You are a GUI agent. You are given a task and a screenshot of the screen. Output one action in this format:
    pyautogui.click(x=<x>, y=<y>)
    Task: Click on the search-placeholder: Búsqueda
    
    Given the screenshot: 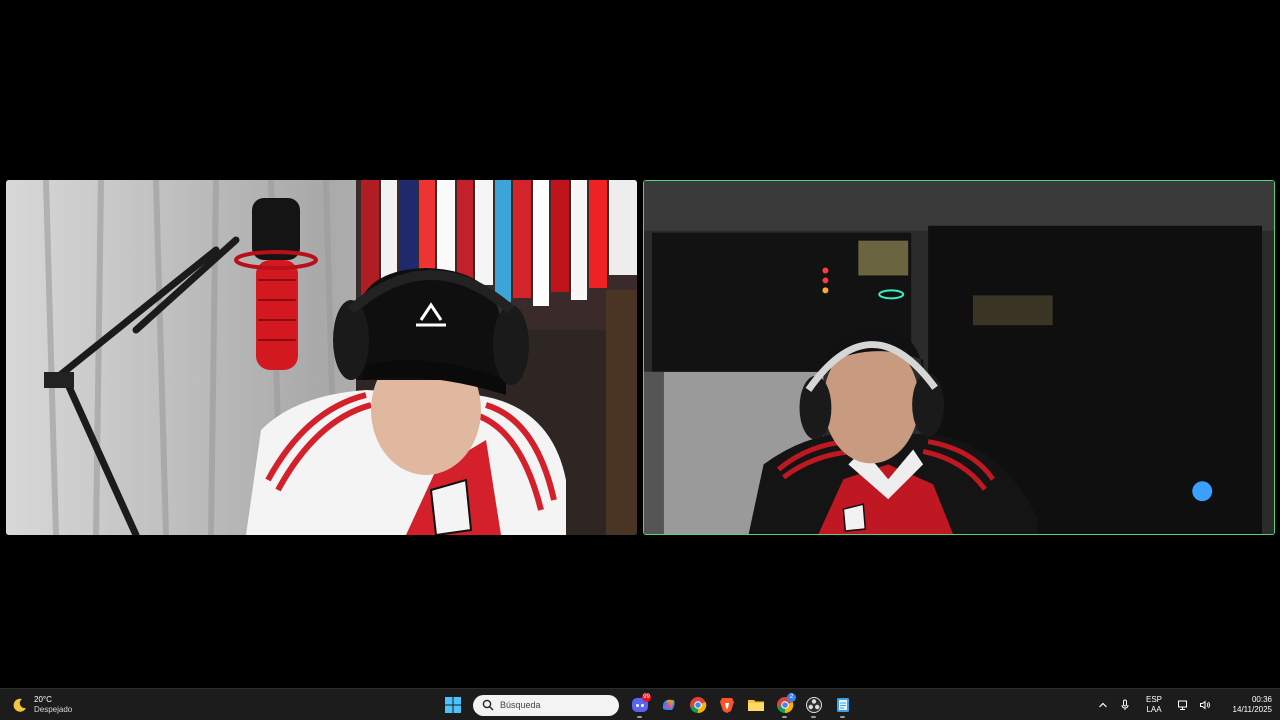 What is the action you would take?
    pyautogui.click(x=520, y=705)
    